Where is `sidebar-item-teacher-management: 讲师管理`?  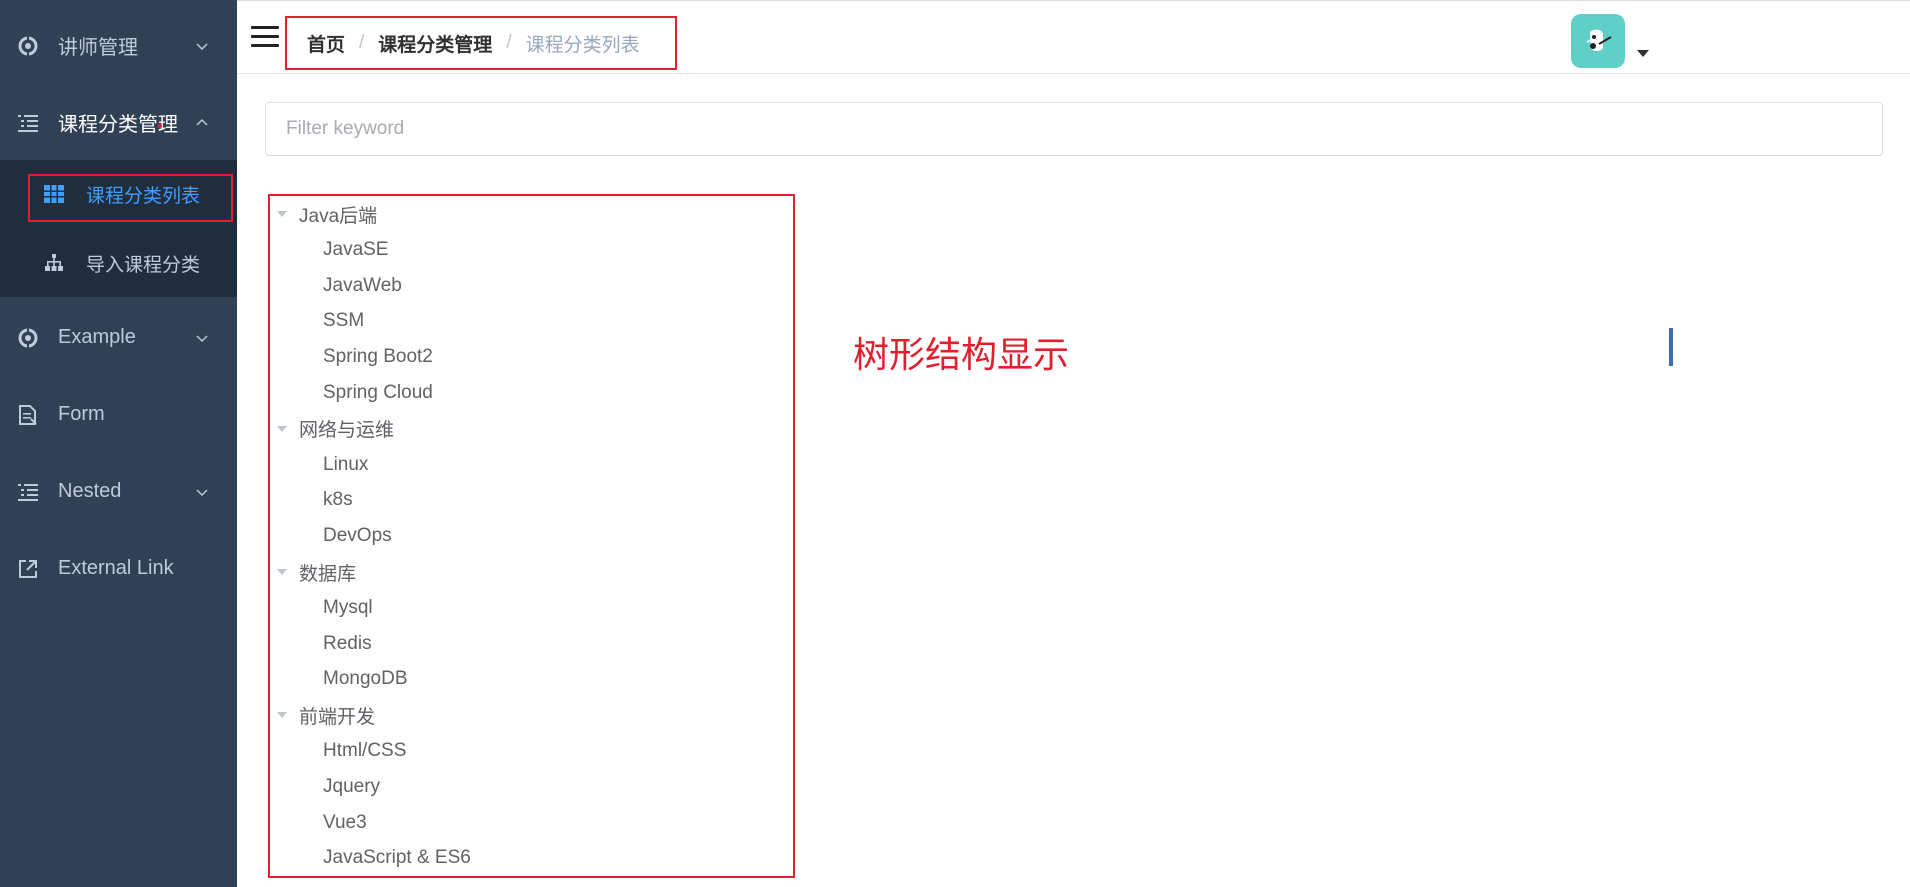
sidebar-item-teacher-management: 讲师管理 is located at coordinates (118, 45).